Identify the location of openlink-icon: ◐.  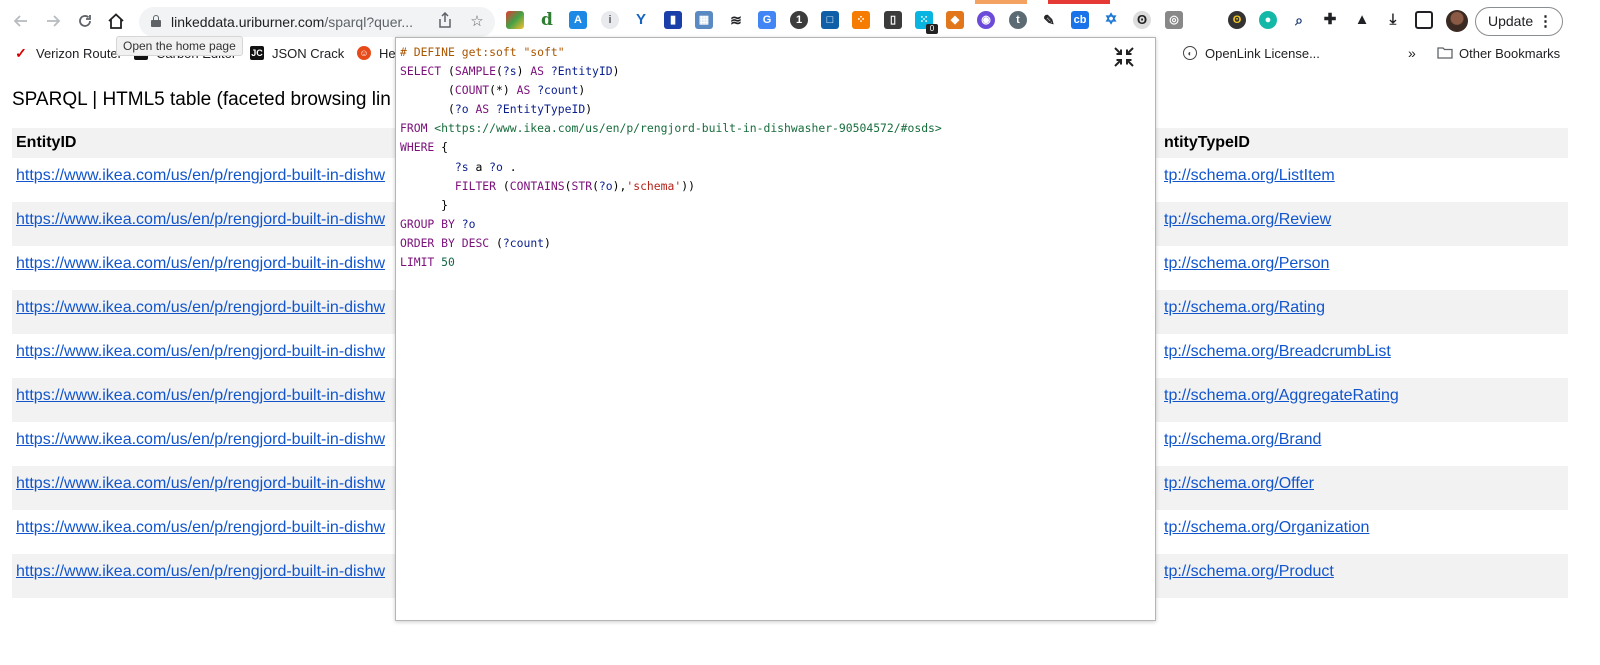
(1190, 53).